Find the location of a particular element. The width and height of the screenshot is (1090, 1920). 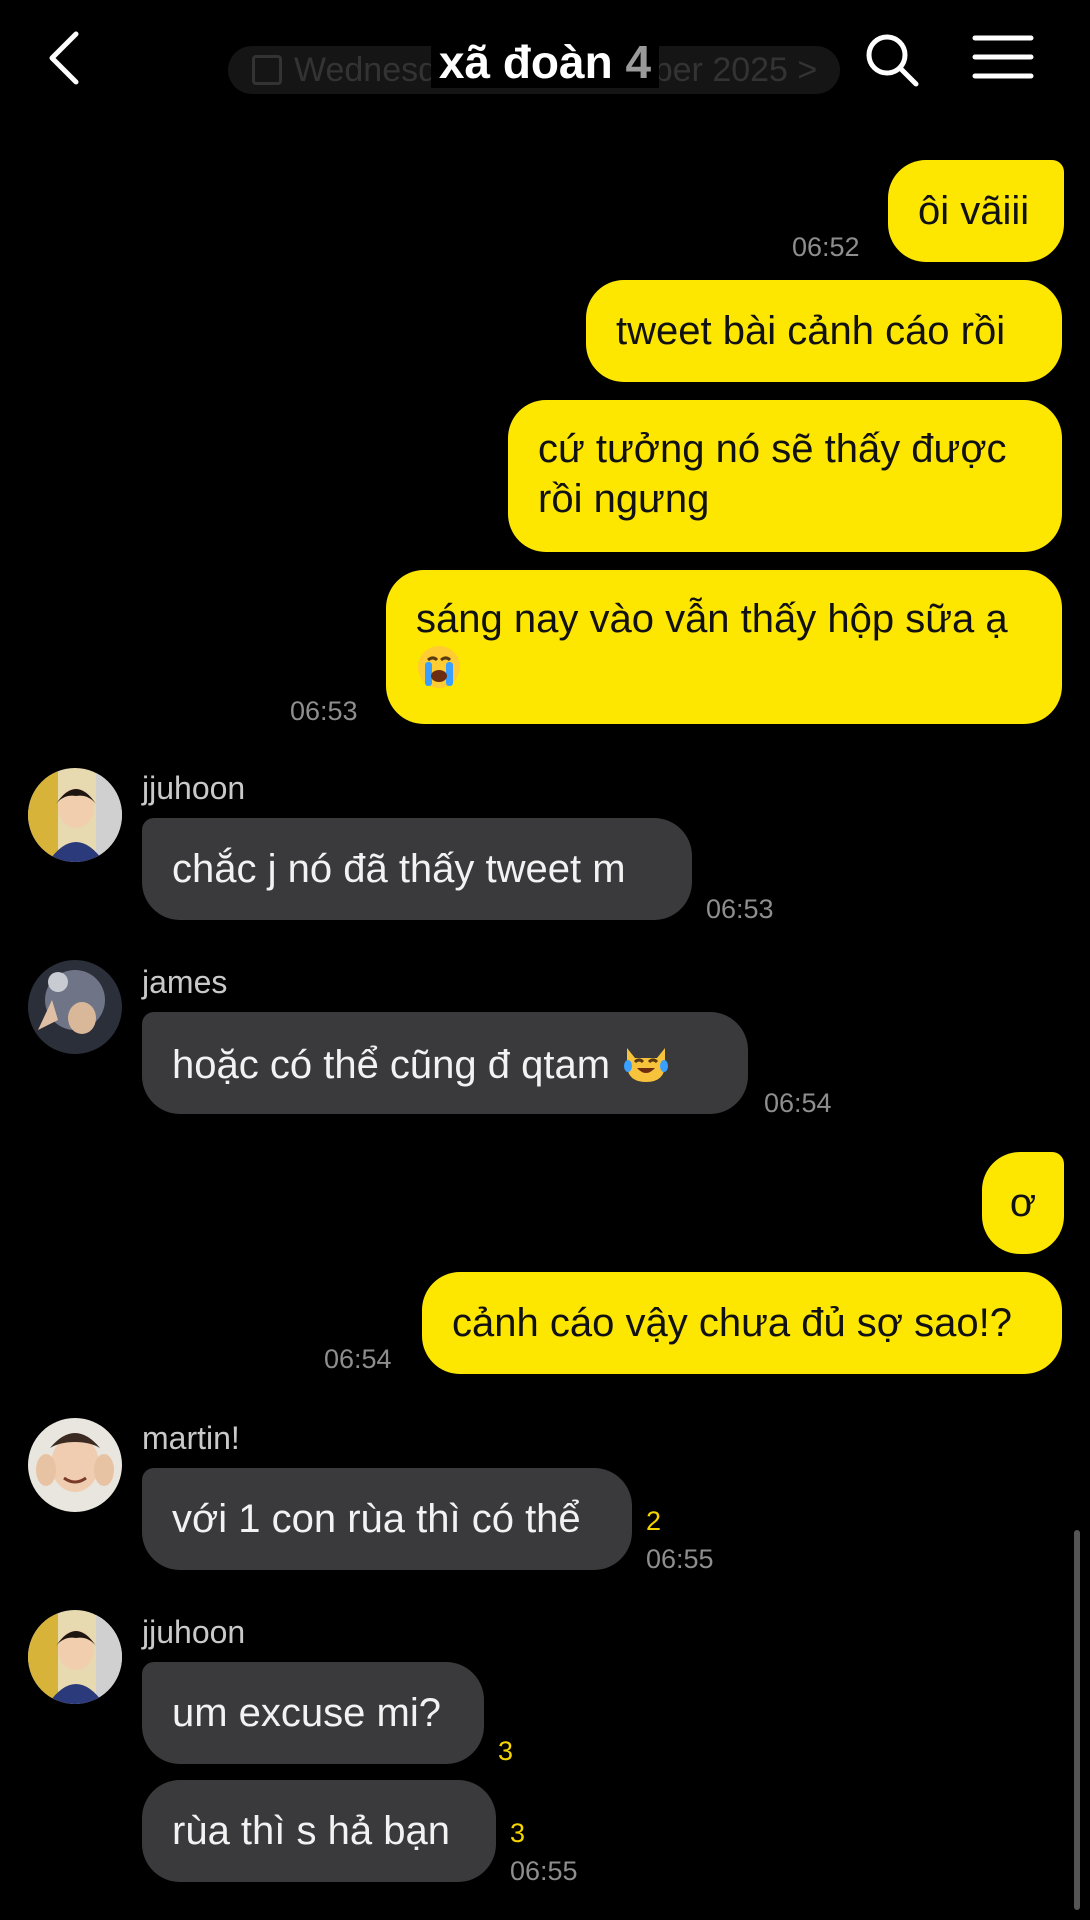

their-message-bubble: rùa thì s hả bạn is located at coordinates (319, 1831).